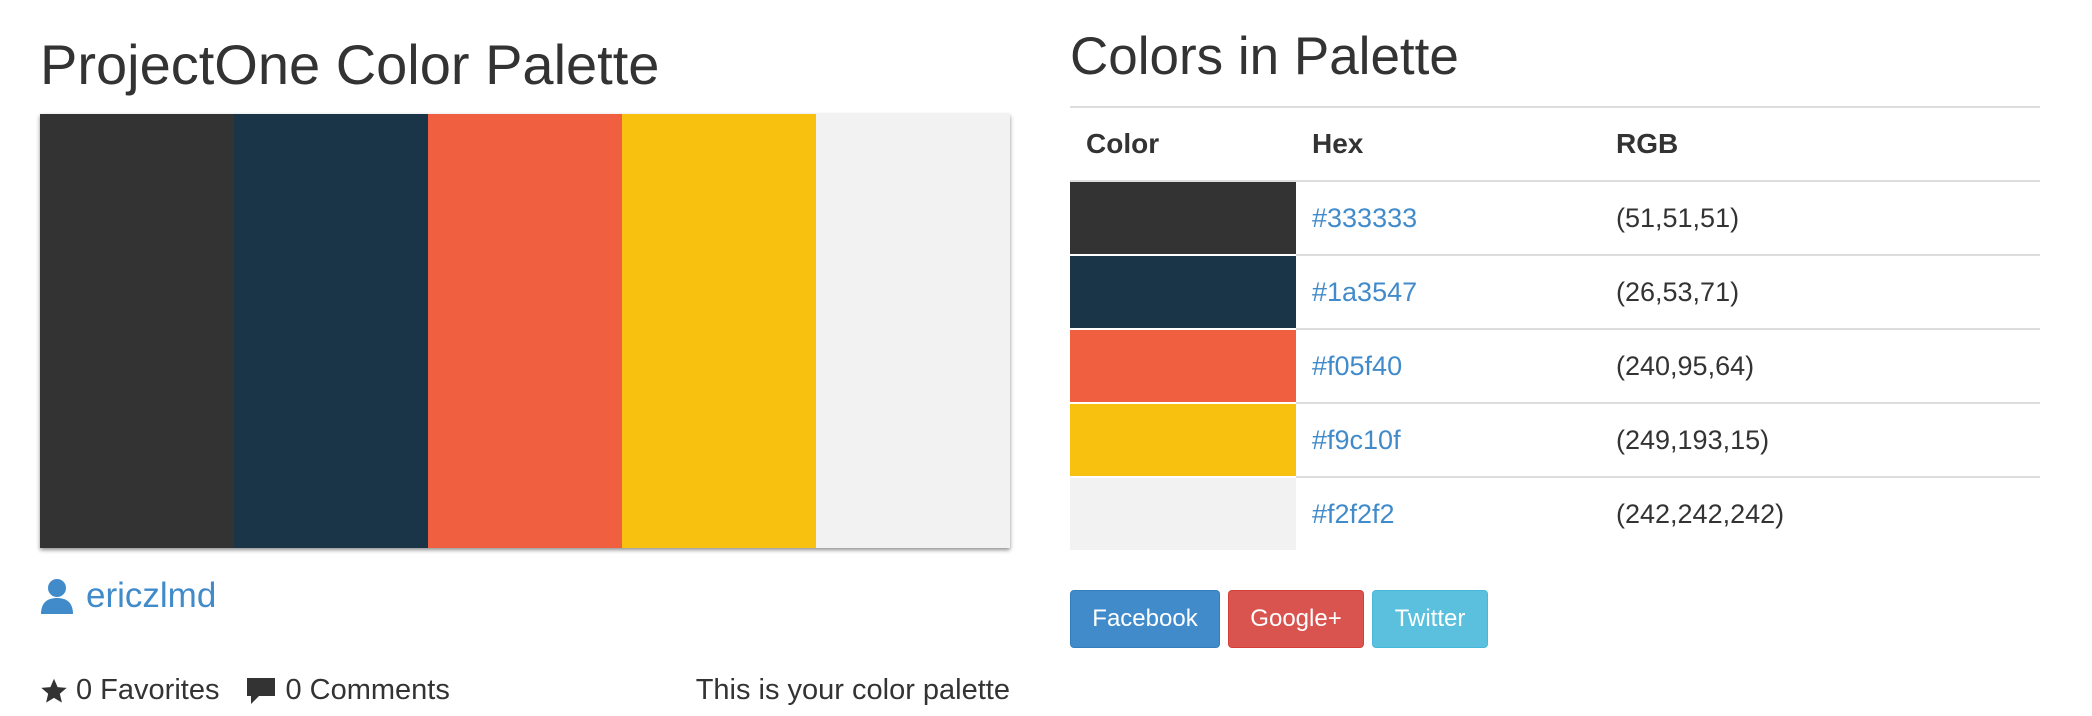 Image resolution: width=2092 pixels, height=716 pixels. What do you see at coordinates (1555, 366) in the screenshot?
I see `table-row: #f05f40 (240,95,64)` at bounding box center [1555, 366].